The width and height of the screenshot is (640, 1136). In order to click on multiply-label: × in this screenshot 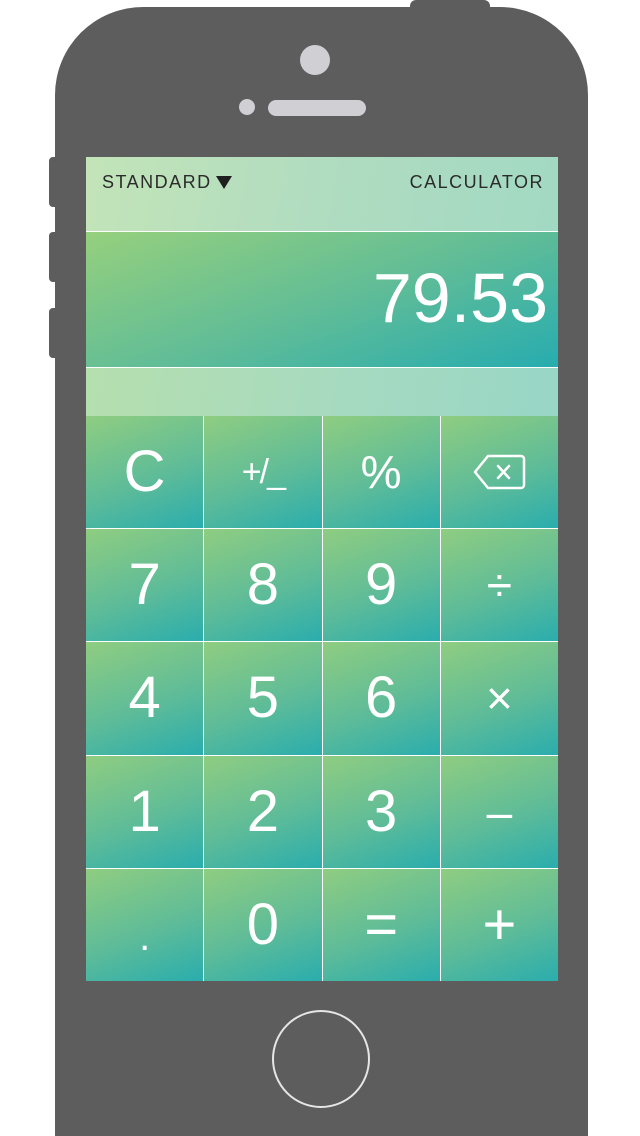, I will do `click(499, 698)`.